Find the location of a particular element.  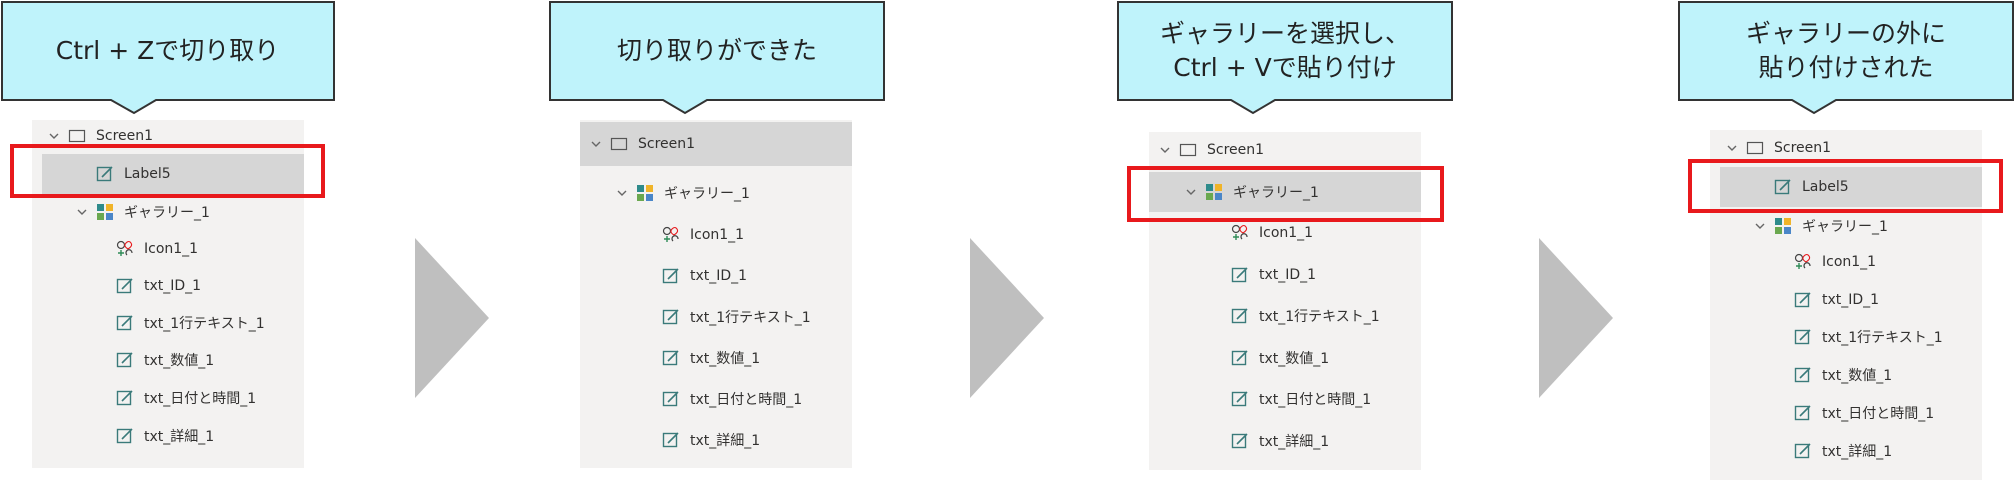

callout-text: ギャラリーの外に 貼り付けされた is located at coordinates (1845, 50).